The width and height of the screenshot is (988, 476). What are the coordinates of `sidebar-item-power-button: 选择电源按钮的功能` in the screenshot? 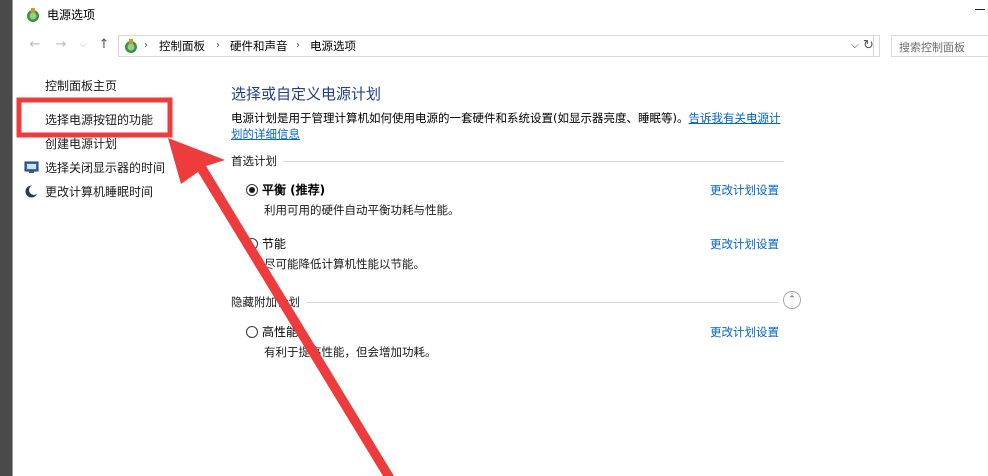 It's located at (99, 120).